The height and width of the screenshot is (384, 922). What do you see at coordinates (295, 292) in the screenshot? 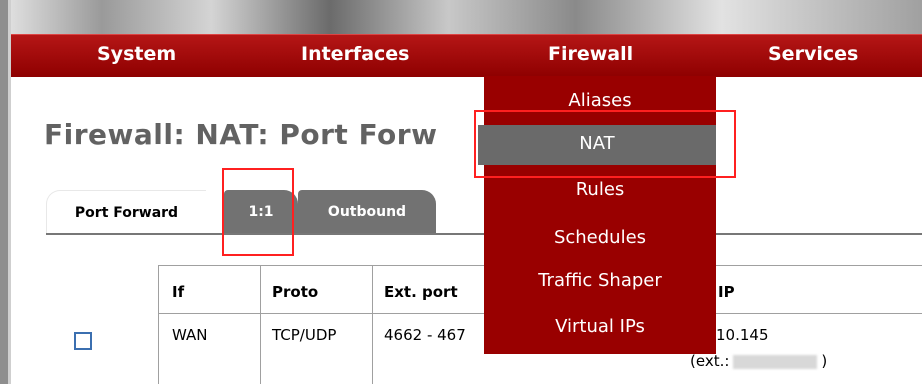
I see `column-header-proto: Proto` at bounding box center [295, 292].